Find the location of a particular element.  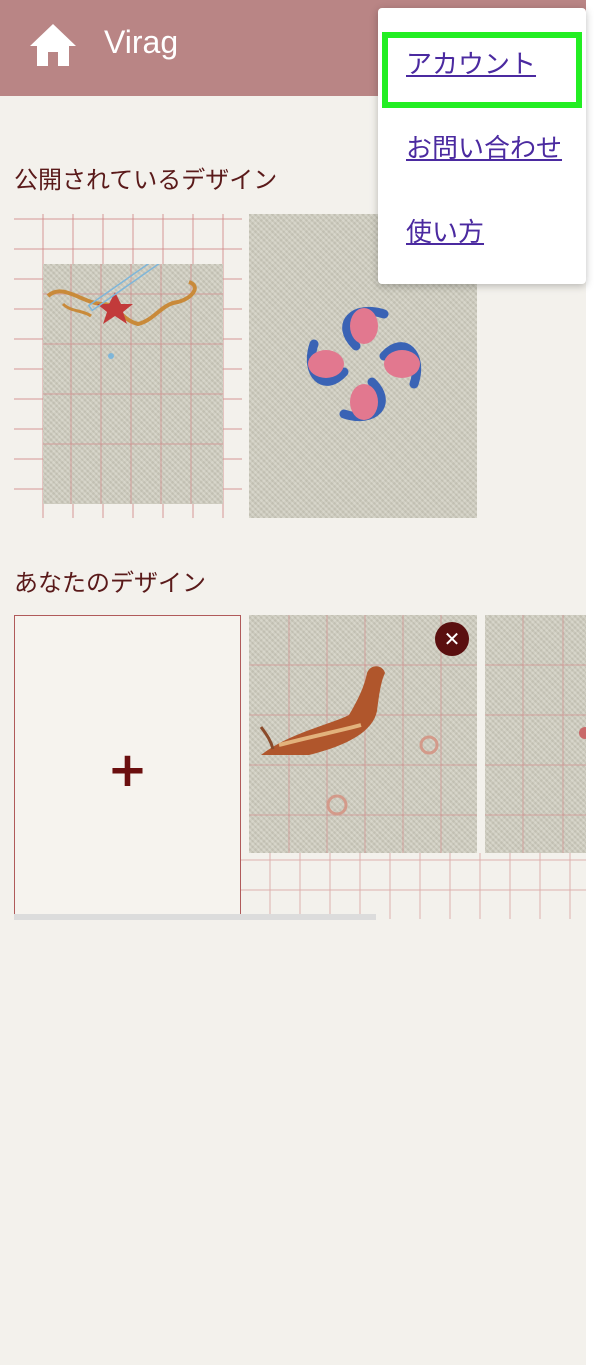

public-design-card is located at coordinates (128, 366).